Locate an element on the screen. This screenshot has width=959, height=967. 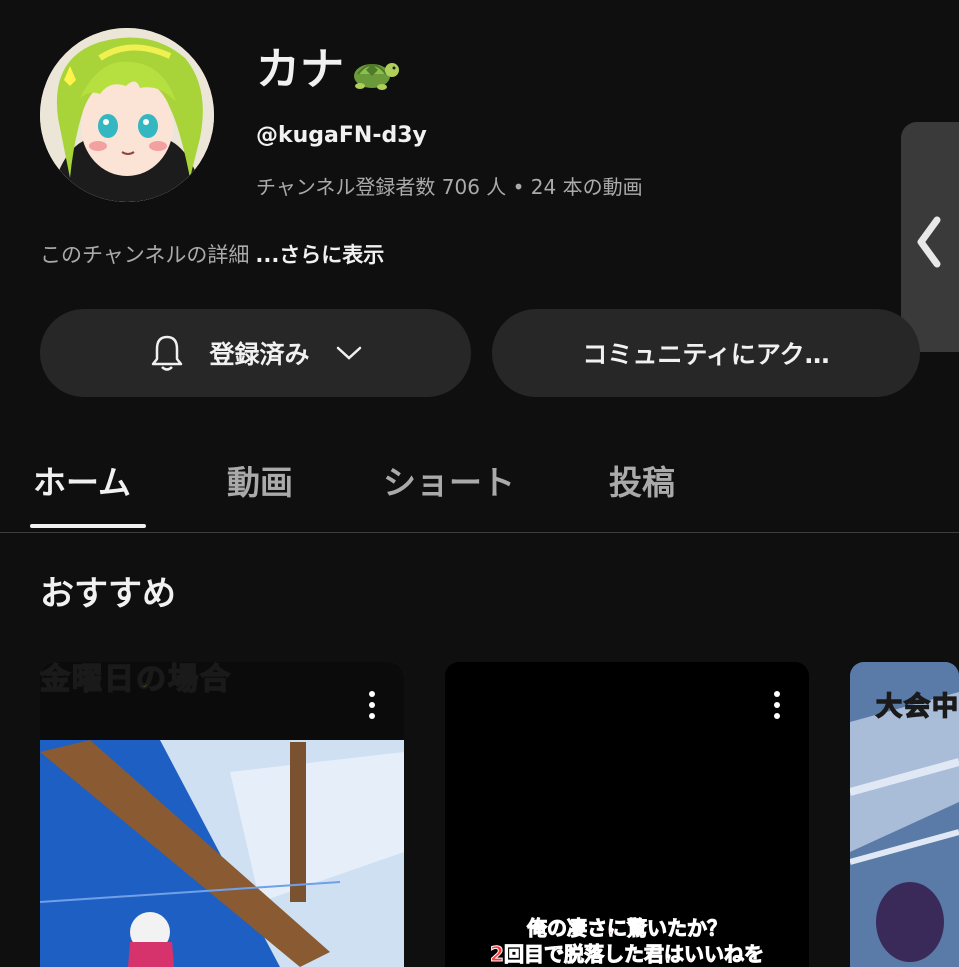
video-thumbnail is located at coordinates (222, 814).